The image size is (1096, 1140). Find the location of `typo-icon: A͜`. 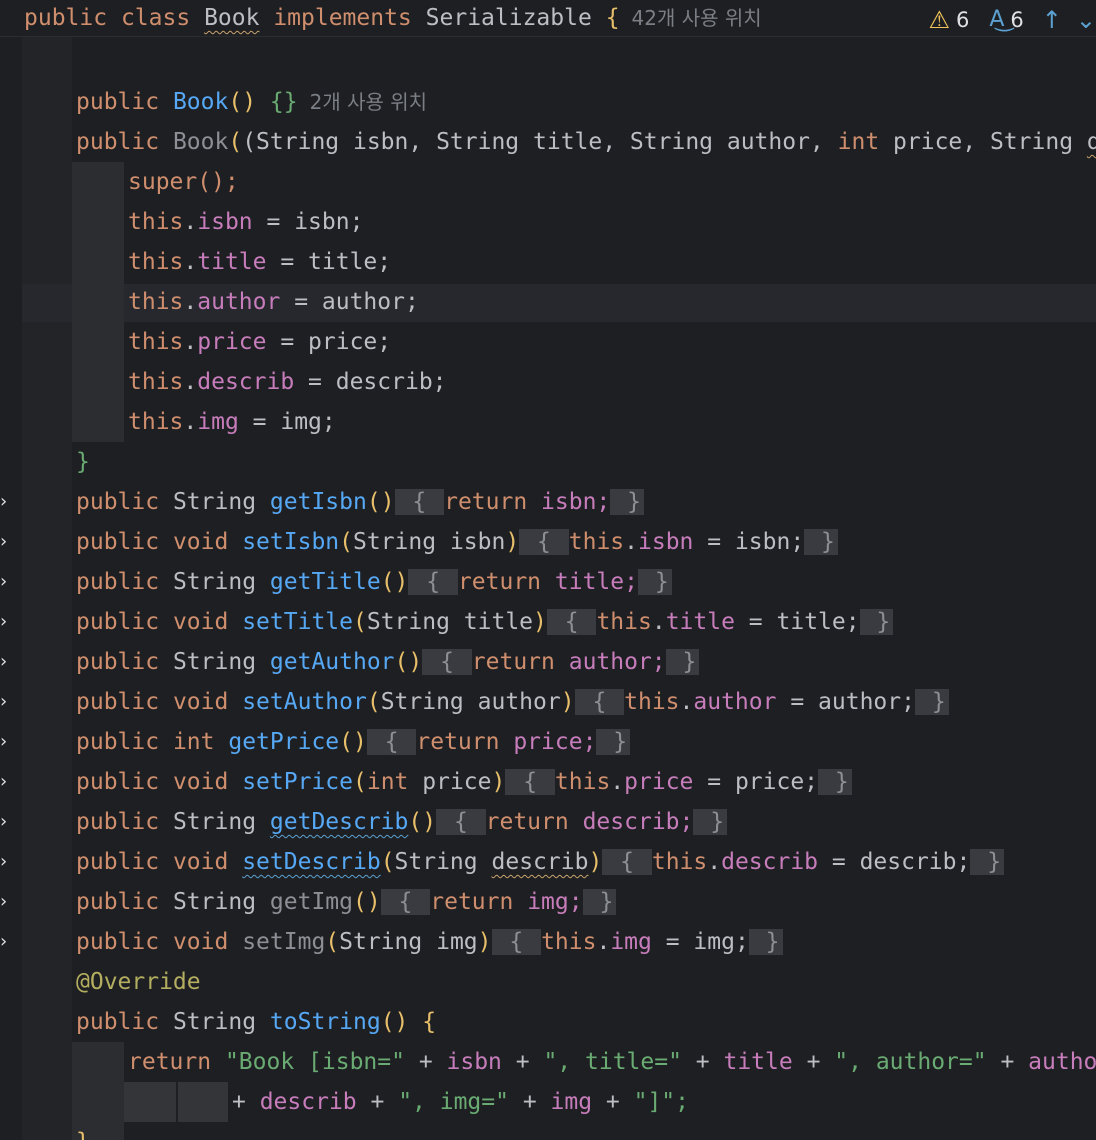

typo-icon: A͜ is located at coordinates (996, 20).